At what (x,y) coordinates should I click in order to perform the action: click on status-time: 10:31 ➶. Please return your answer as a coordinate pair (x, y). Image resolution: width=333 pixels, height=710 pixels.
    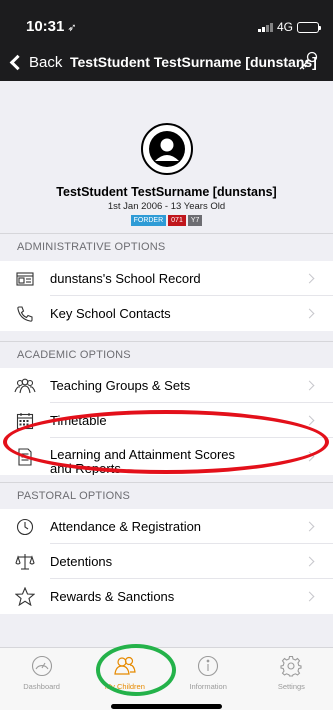
    Looking at the image, I should click on (51, 26).